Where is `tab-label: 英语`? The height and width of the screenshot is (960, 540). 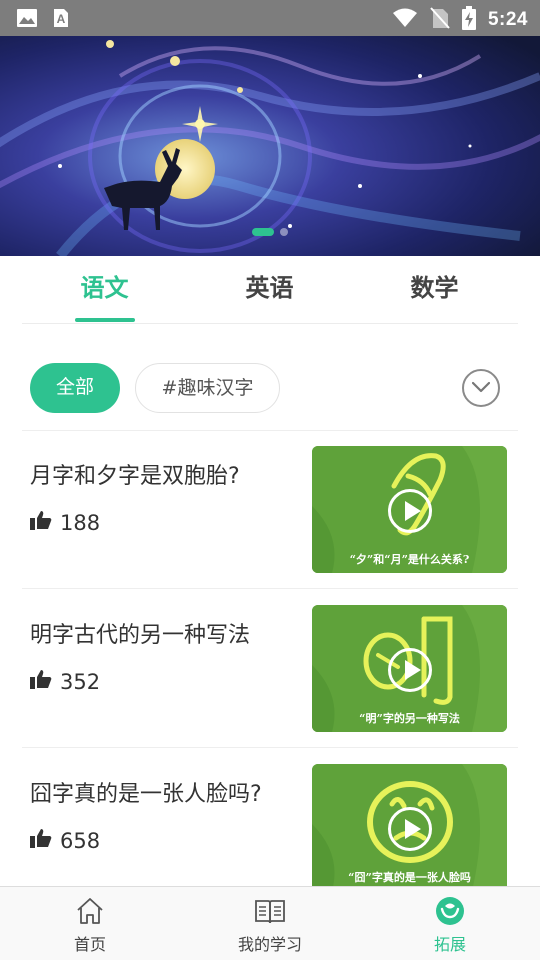
tab-label: 英语 is located at coordinates (269, 288).